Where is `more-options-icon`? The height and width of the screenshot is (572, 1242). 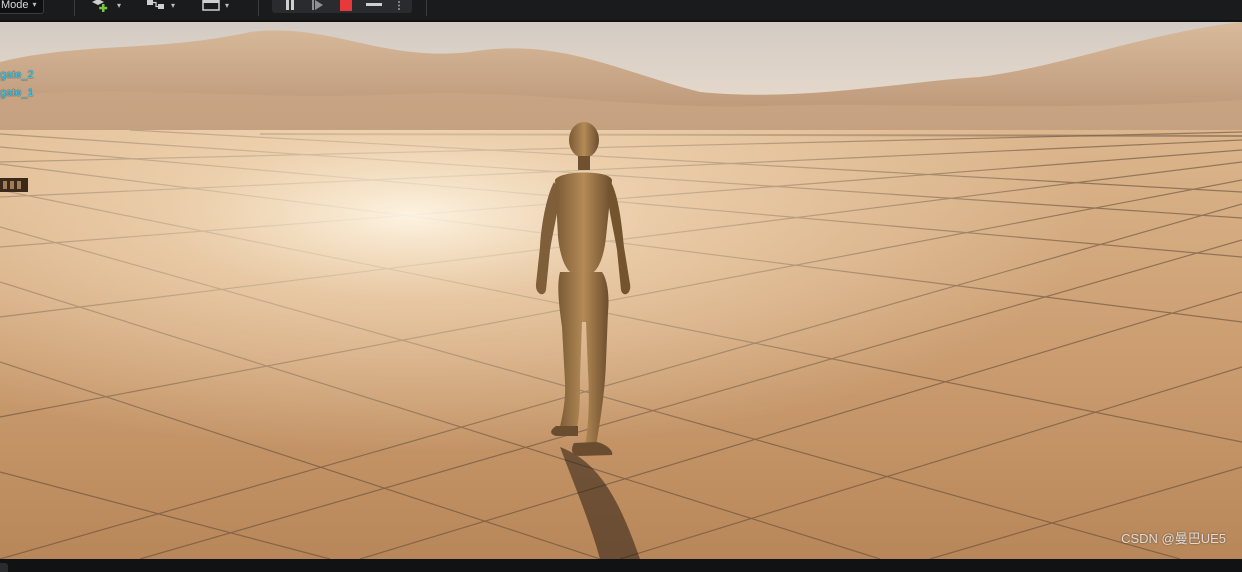 more-options-icon is located at coordinates (399, 5).